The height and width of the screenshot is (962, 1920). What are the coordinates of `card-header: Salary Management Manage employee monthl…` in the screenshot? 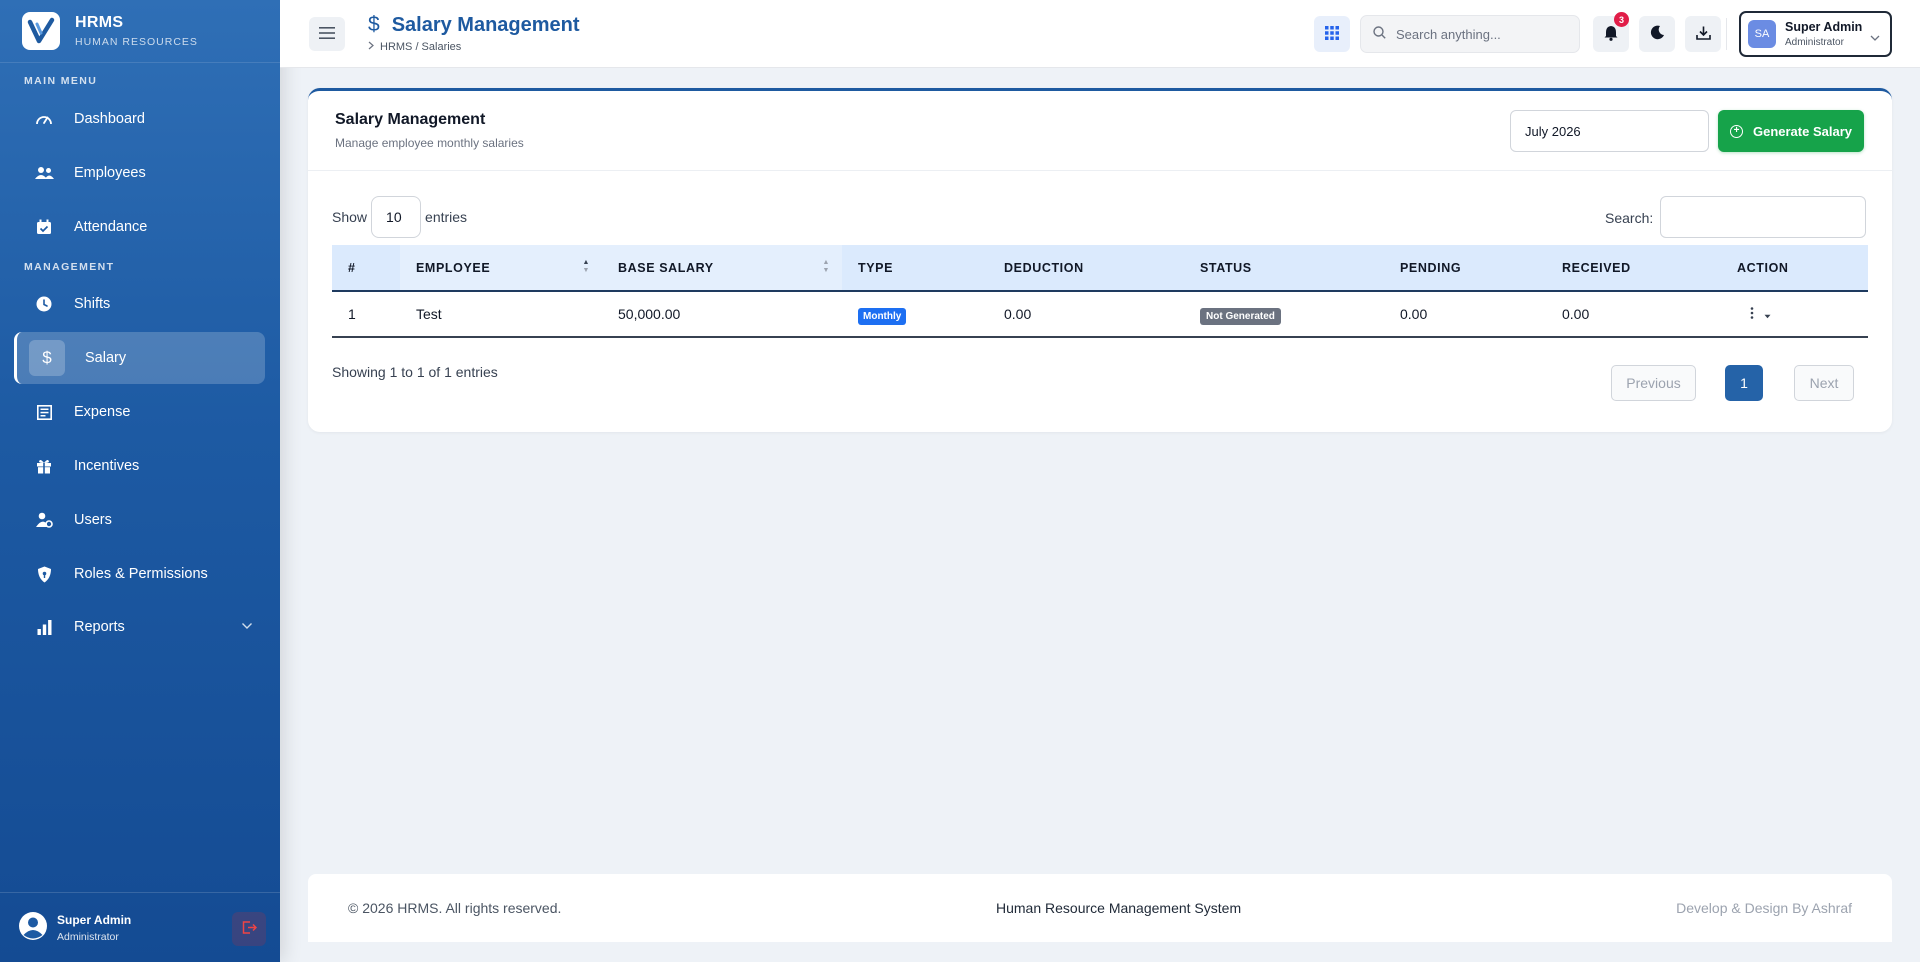 It's located at (1100, 131).